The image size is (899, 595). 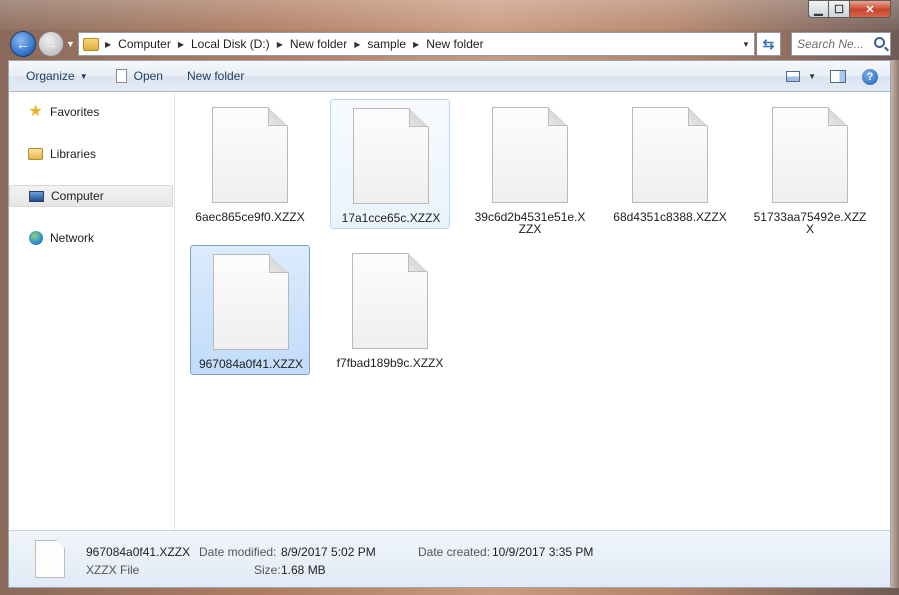 What do you see at coordinates (303, 570) in the screenshot?
I see `size-value: 1.68 MB` at bounding box center [303, 570].